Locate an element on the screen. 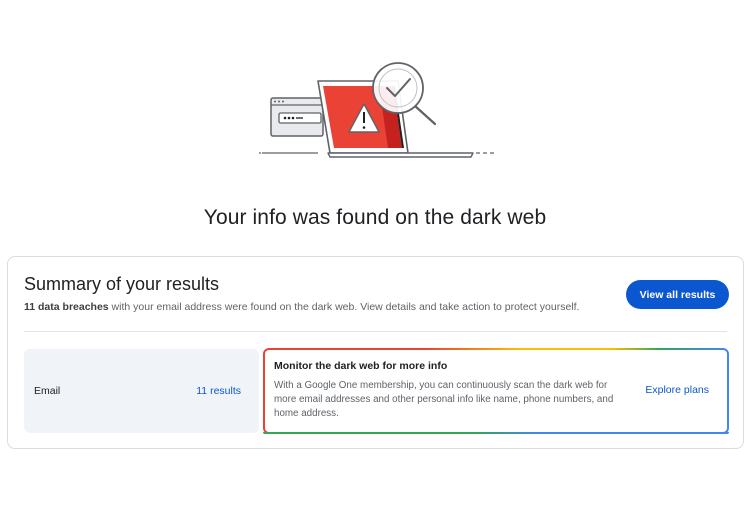 This screenshot has width=750, height=519. password-window-icon is located at coordinates (297, 117).